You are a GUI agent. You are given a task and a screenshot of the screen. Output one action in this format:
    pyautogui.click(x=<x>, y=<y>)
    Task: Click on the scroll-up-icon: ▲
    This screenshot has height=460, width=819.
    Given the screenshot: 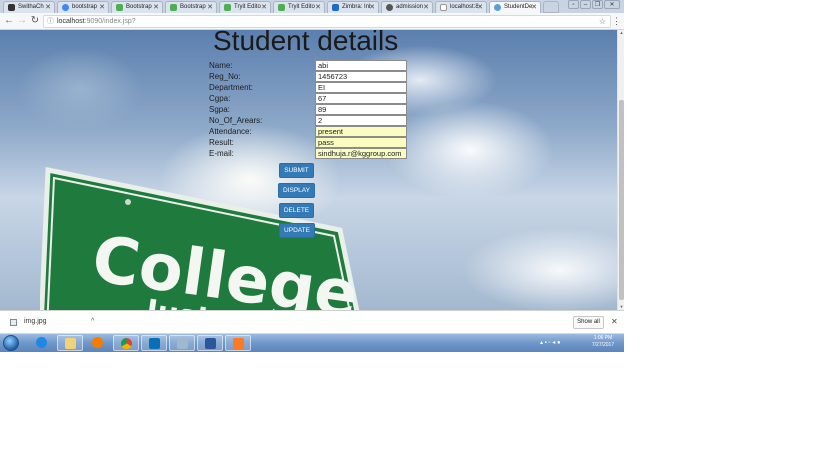 What is the action you would take?
    pyautogui.click(x=621, y=33)
    